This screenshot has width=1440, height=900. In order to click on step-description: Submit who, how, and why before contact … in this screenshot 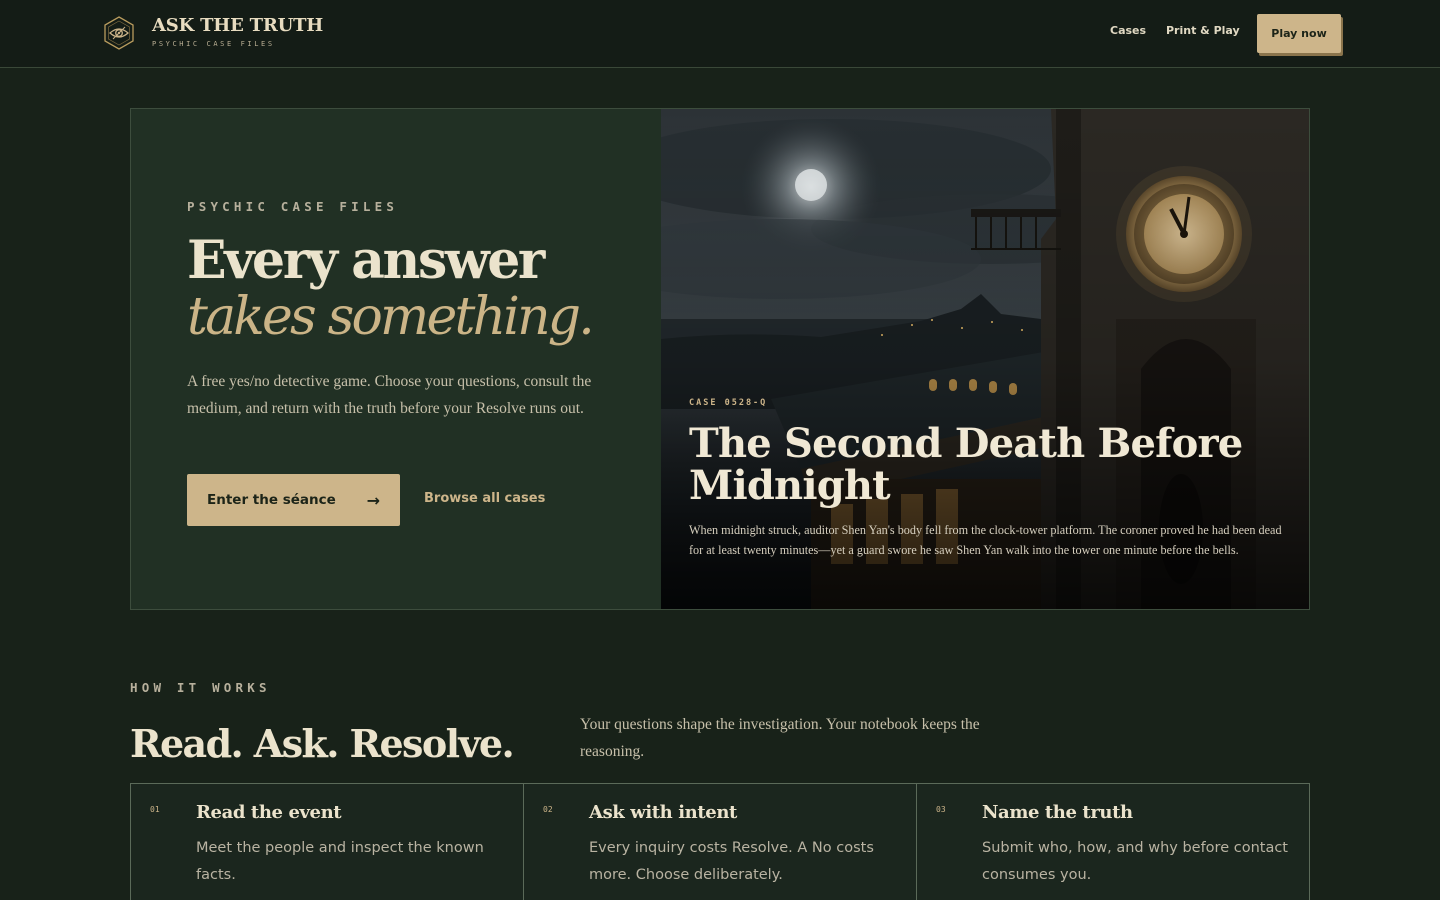, I will do `click(1135, 861)`.